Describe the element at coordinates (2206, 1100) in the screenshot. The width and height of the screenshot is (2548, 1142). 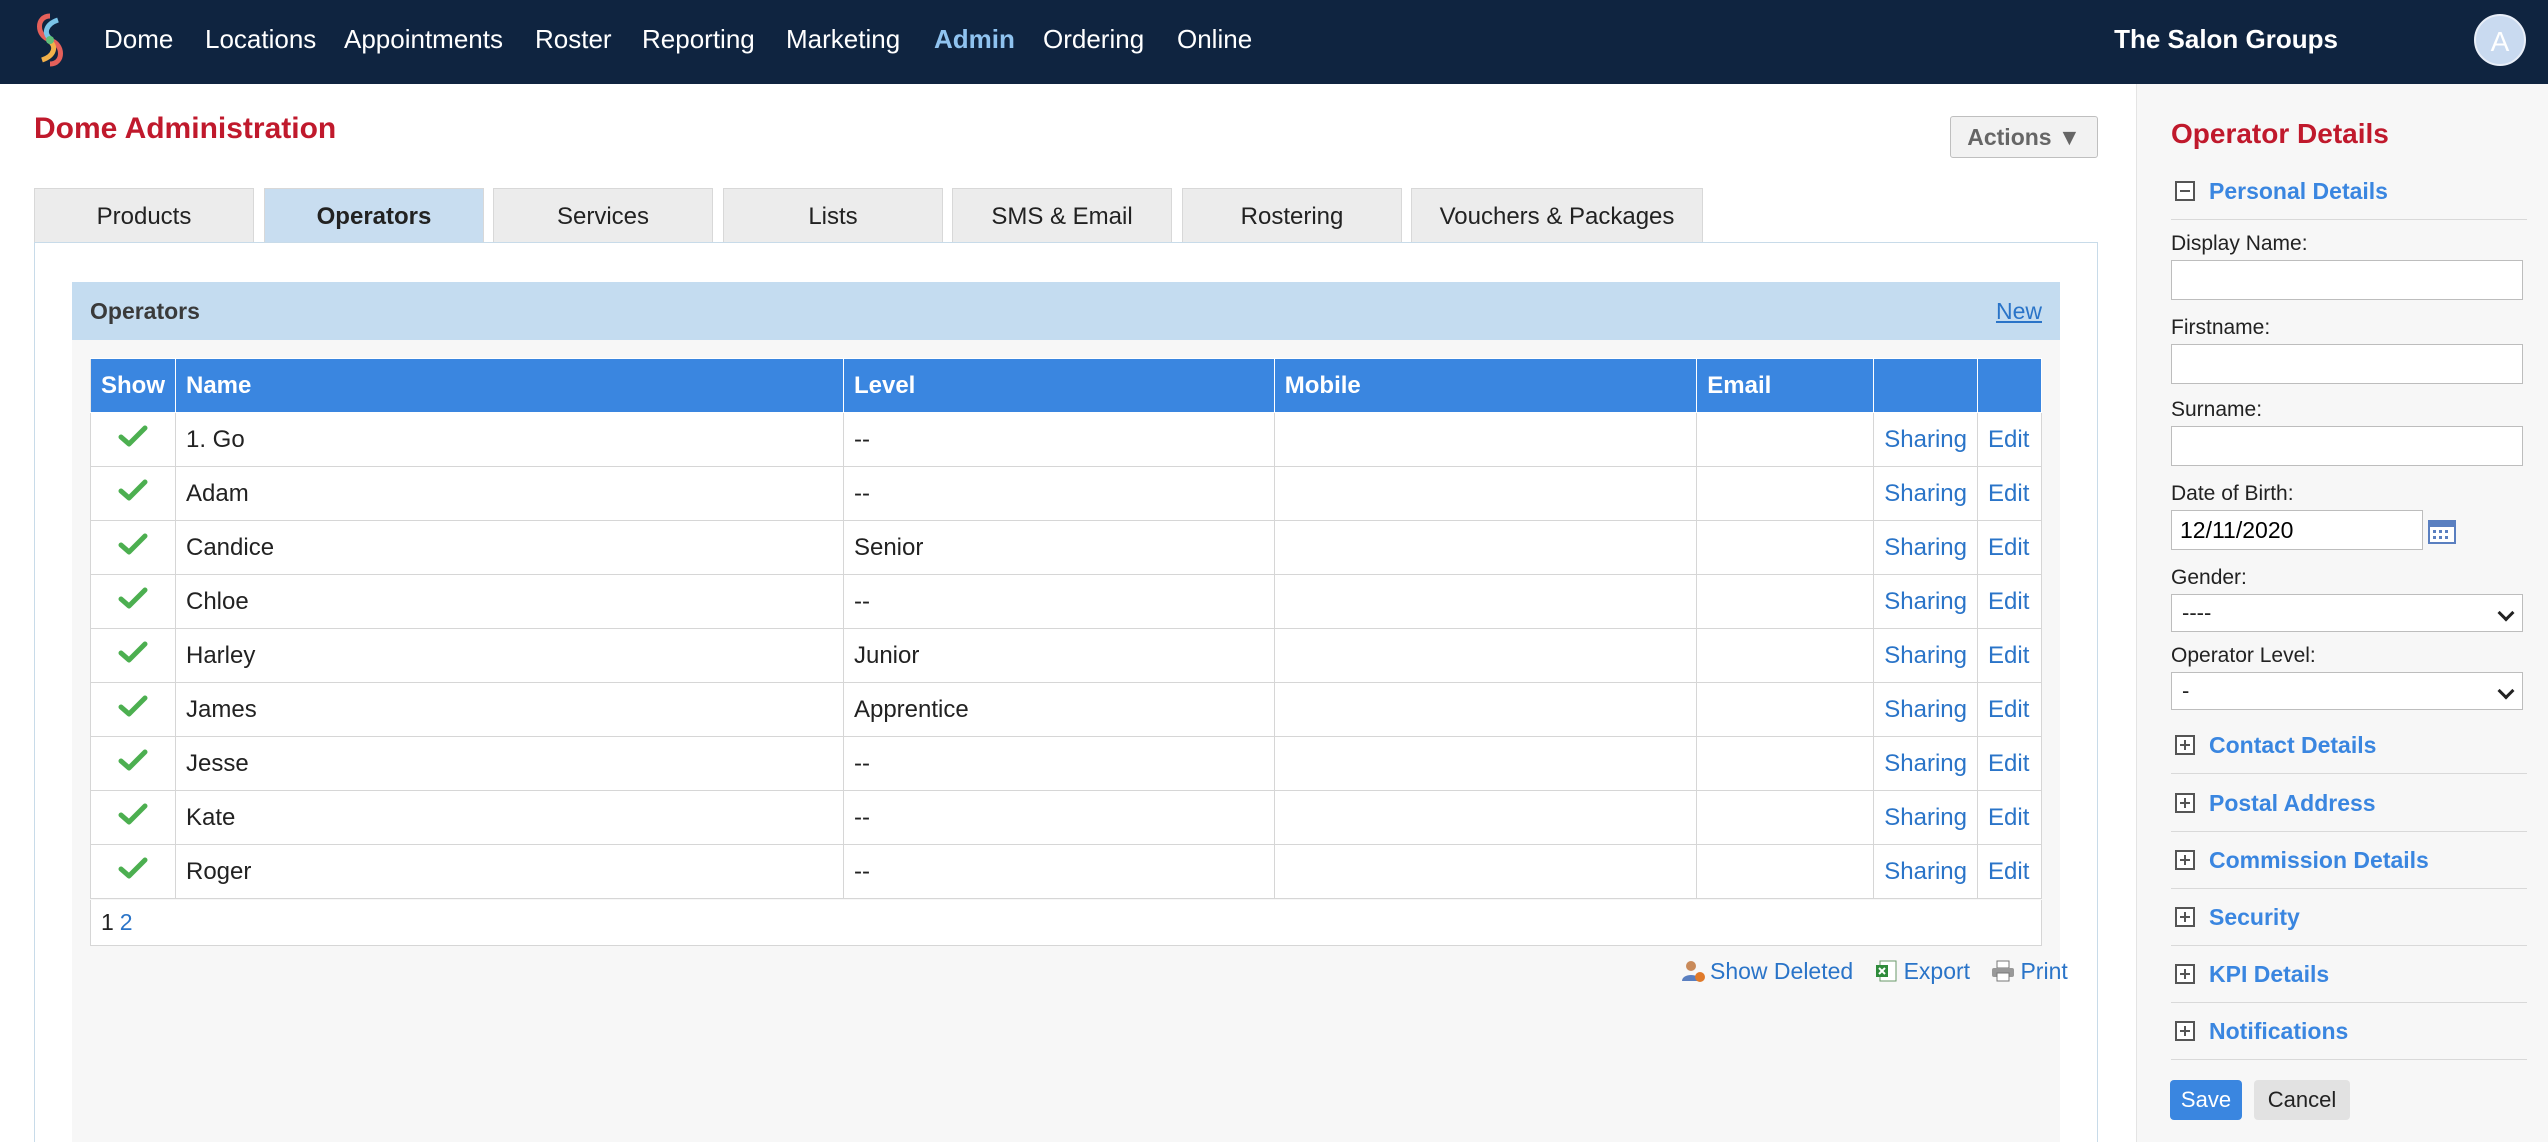
I see `save-button: Save` at that location.